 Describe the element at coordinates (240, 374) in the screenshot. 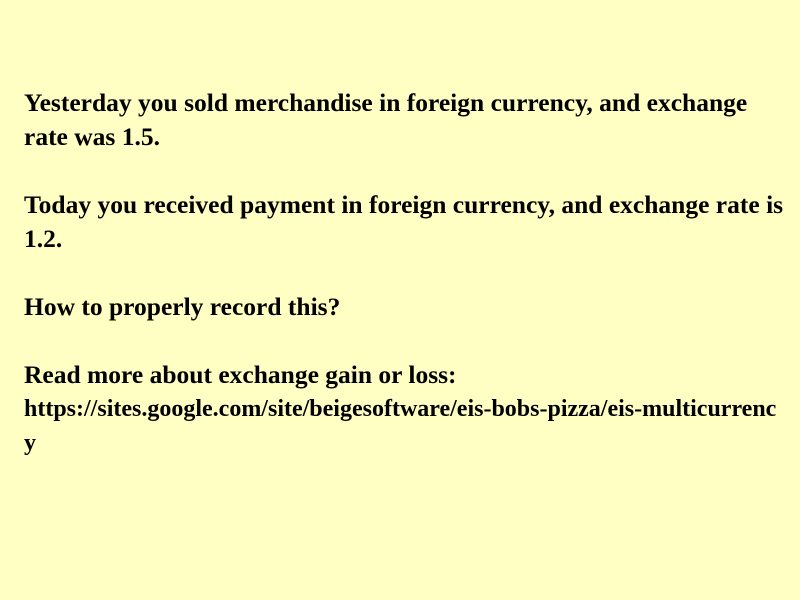

I see `paragraph-read-more: Read more about exchange gain or loss:` at that location.